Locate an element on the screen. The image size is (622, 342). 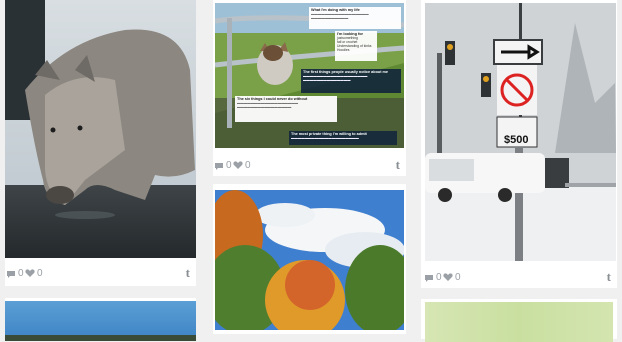
post-card-sky is located at coordinates (100, 319).